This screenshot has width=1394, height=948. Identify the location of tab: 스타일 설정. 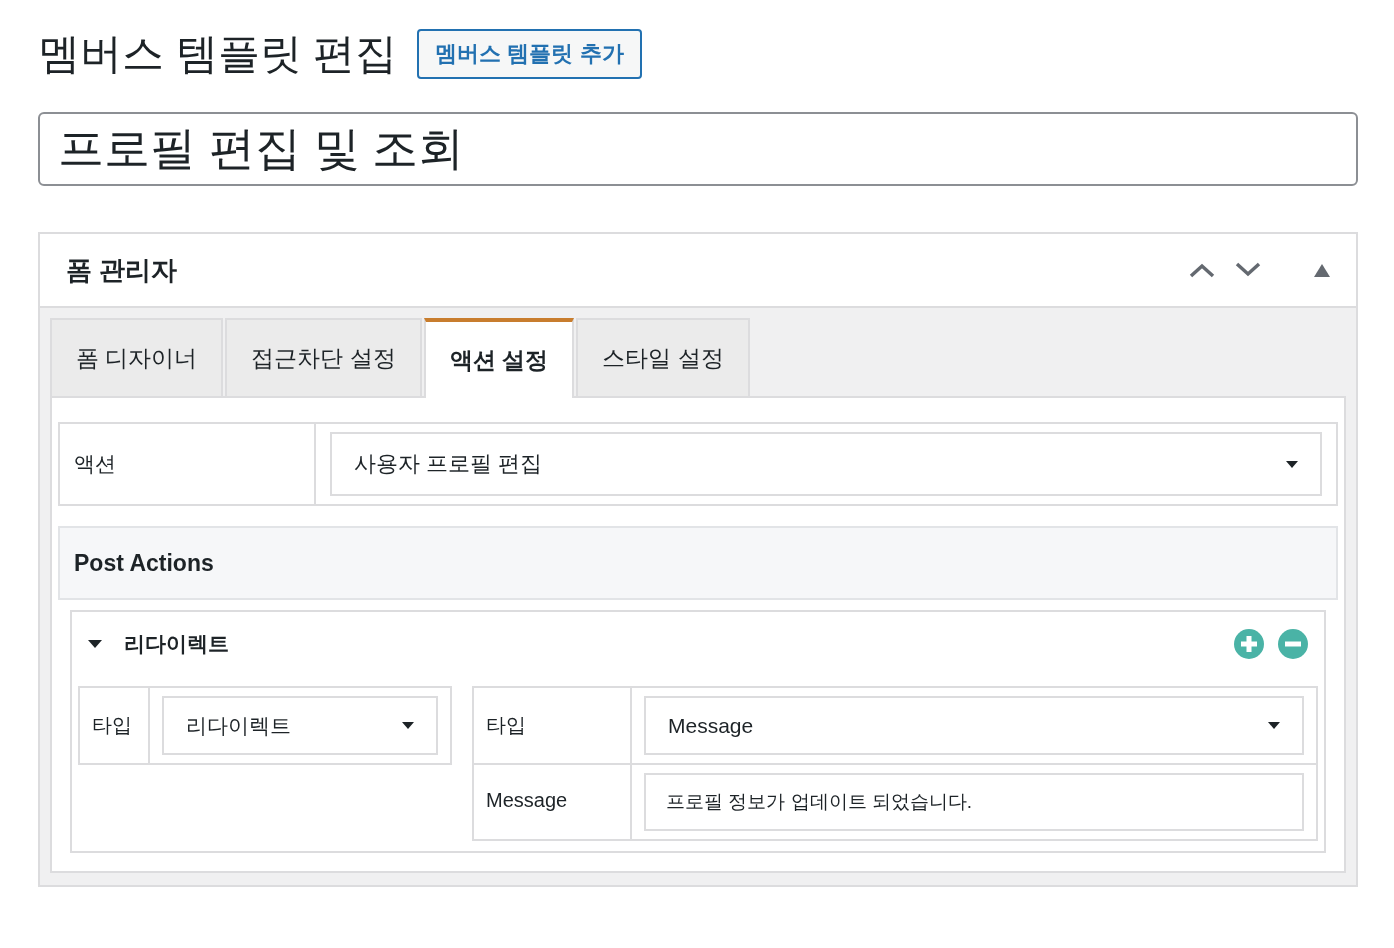
(663, 357).